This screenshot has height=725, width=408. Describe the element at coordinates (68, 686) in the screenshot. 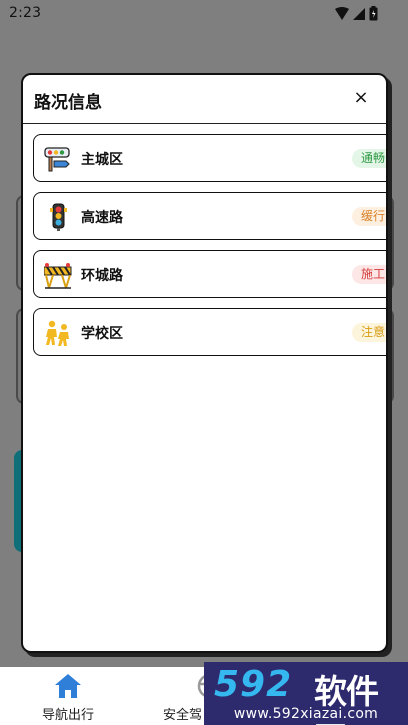

I see `home-icon` at that location.